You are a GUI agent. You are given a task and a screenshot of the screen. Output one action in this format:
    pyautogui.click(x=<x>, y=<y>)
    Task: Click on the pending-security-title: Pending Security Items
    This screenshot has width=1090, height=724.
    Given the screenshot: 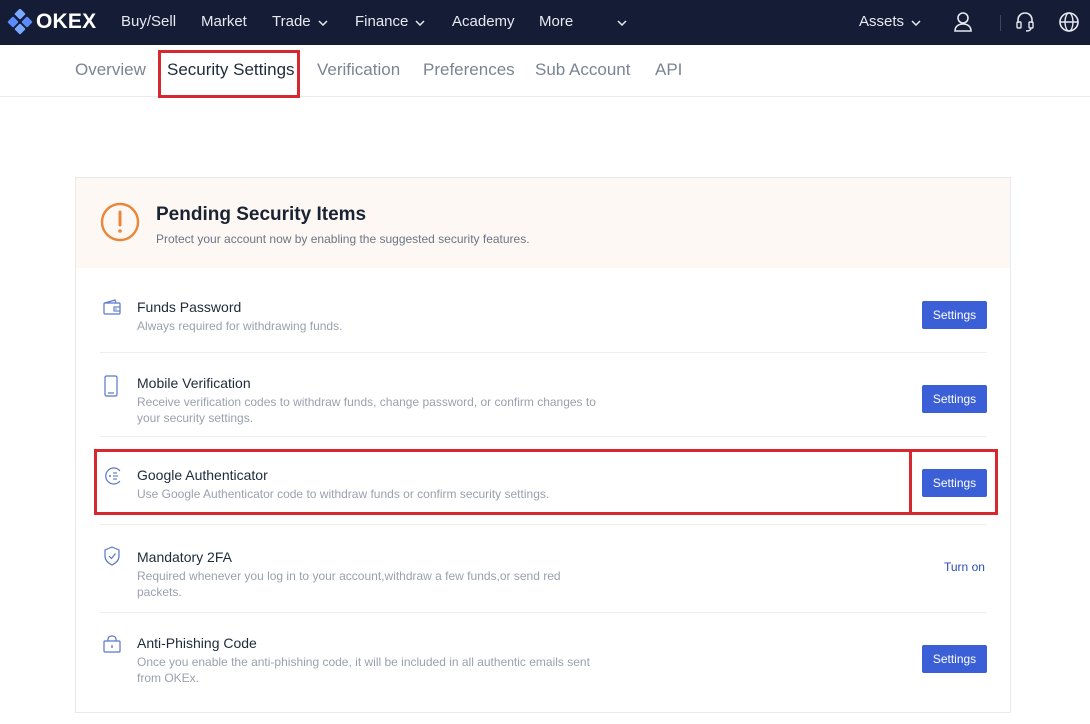 What is the action you would take?
    pyautogui.click(x=261, y=214)
    